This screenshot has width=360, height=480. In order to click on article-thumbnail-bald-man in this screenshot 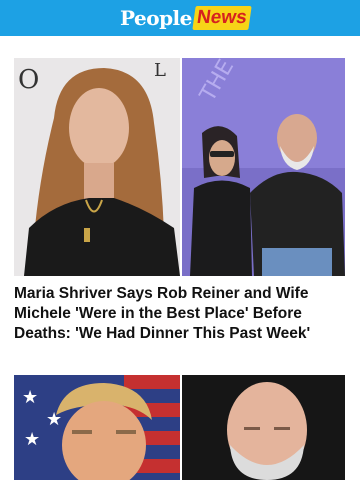, I will do `click(263, 427)`.